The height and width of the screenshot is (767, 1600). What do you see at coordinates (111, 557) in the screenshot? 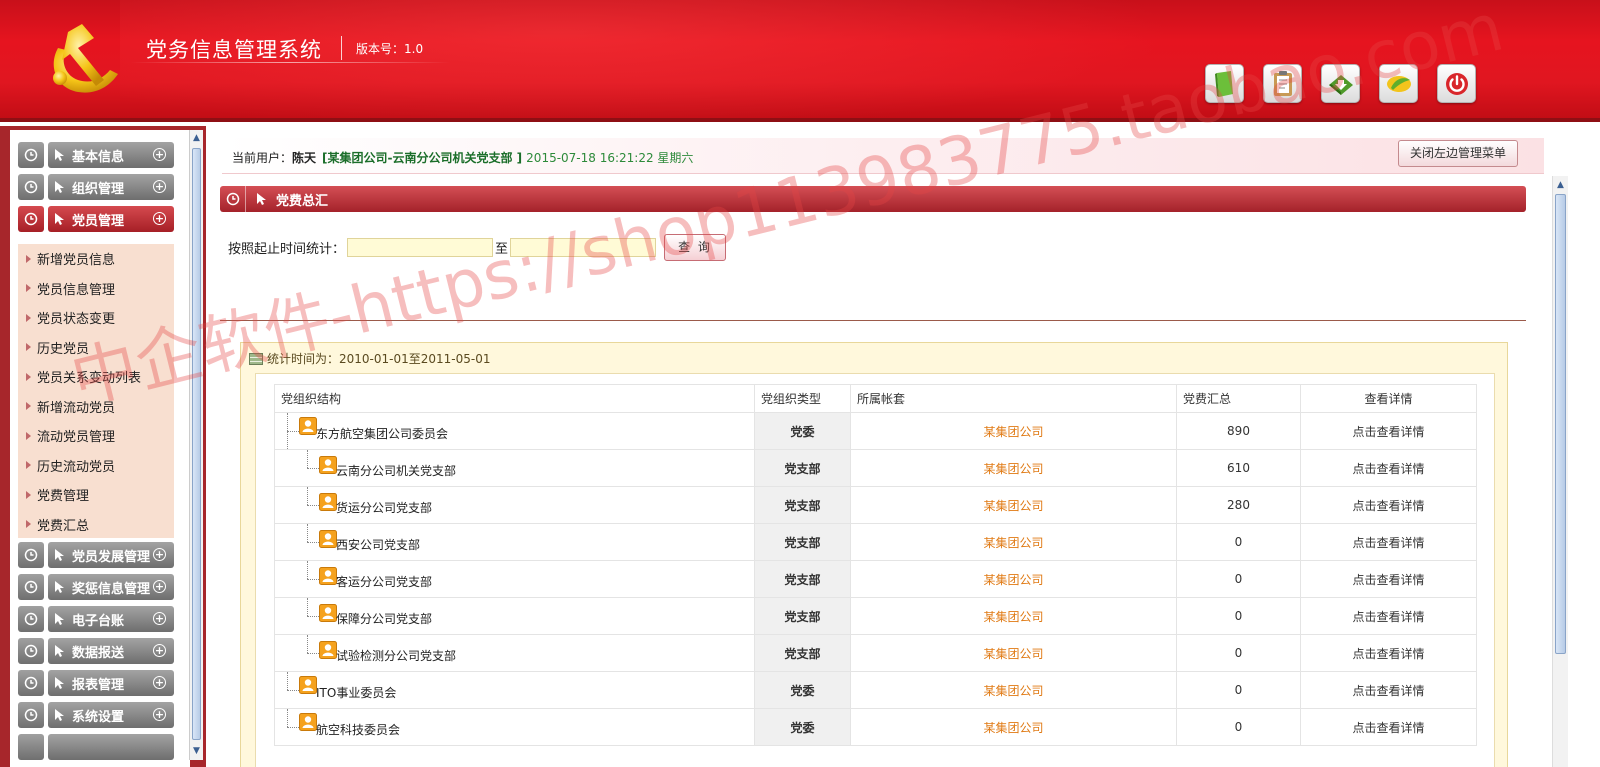
I see `menu-label: 党员发展管理` at bounding box center [111, 557].